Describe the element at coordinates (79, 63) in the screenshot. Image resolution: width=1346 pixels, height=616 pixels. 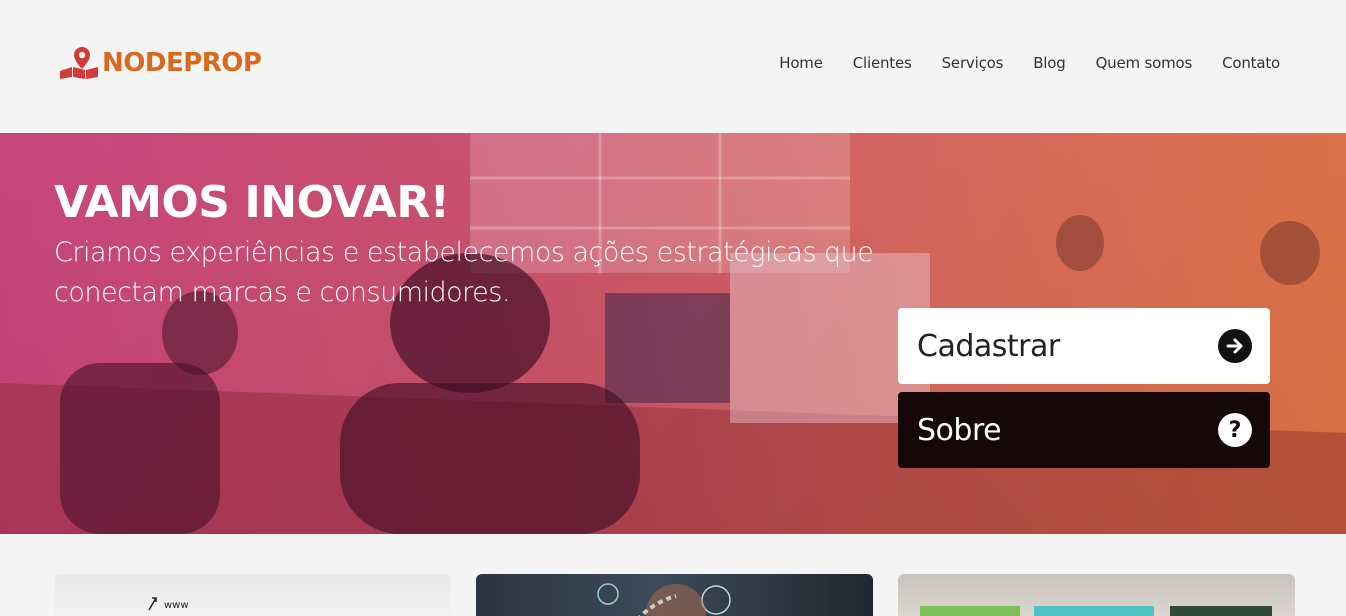
I see `map-pin-logo-icon` at that location.